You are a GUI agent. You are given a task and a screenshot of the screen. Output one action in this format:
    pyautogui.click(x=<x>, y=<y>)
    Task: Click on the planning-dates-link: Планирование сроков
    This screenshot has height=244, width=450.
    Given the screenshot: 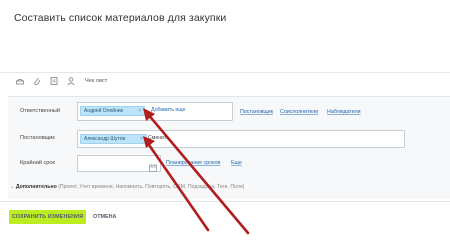 What is the action you would take?
    pyautogui.click(x=193, y=163)
    